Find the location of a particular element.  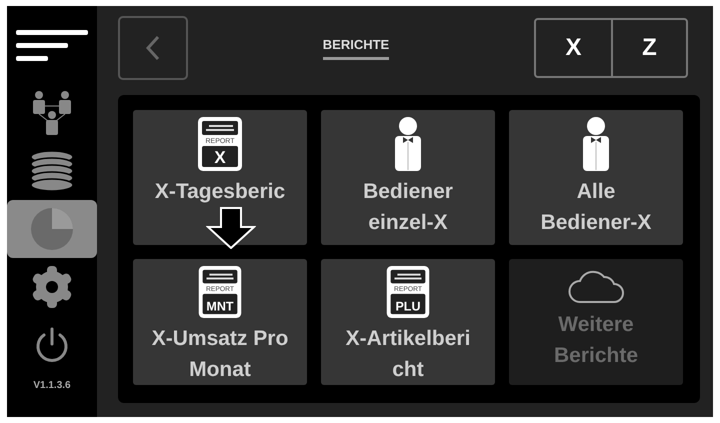

tile-label: X-Tagesberic is located at coordinates (220, 192).